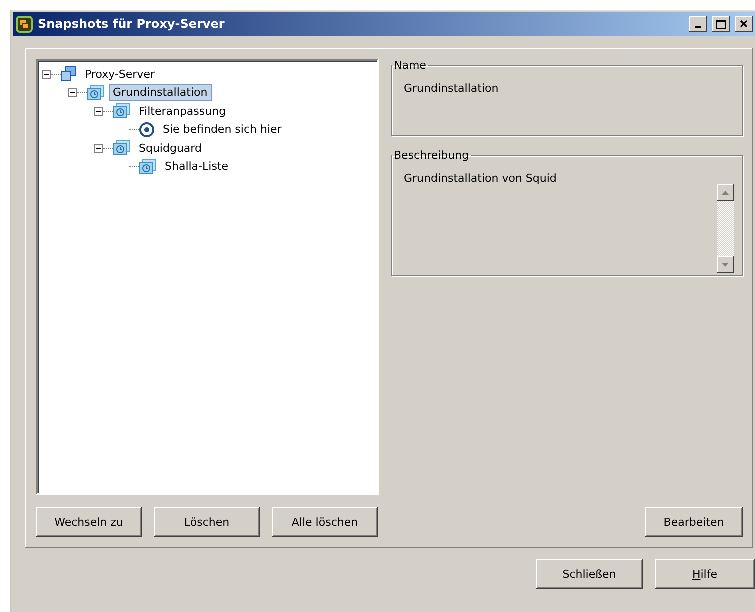 The height and width of the screenshot is (612, 755). I want to click on edit-button: Bearbeiten, so click(694, 522).